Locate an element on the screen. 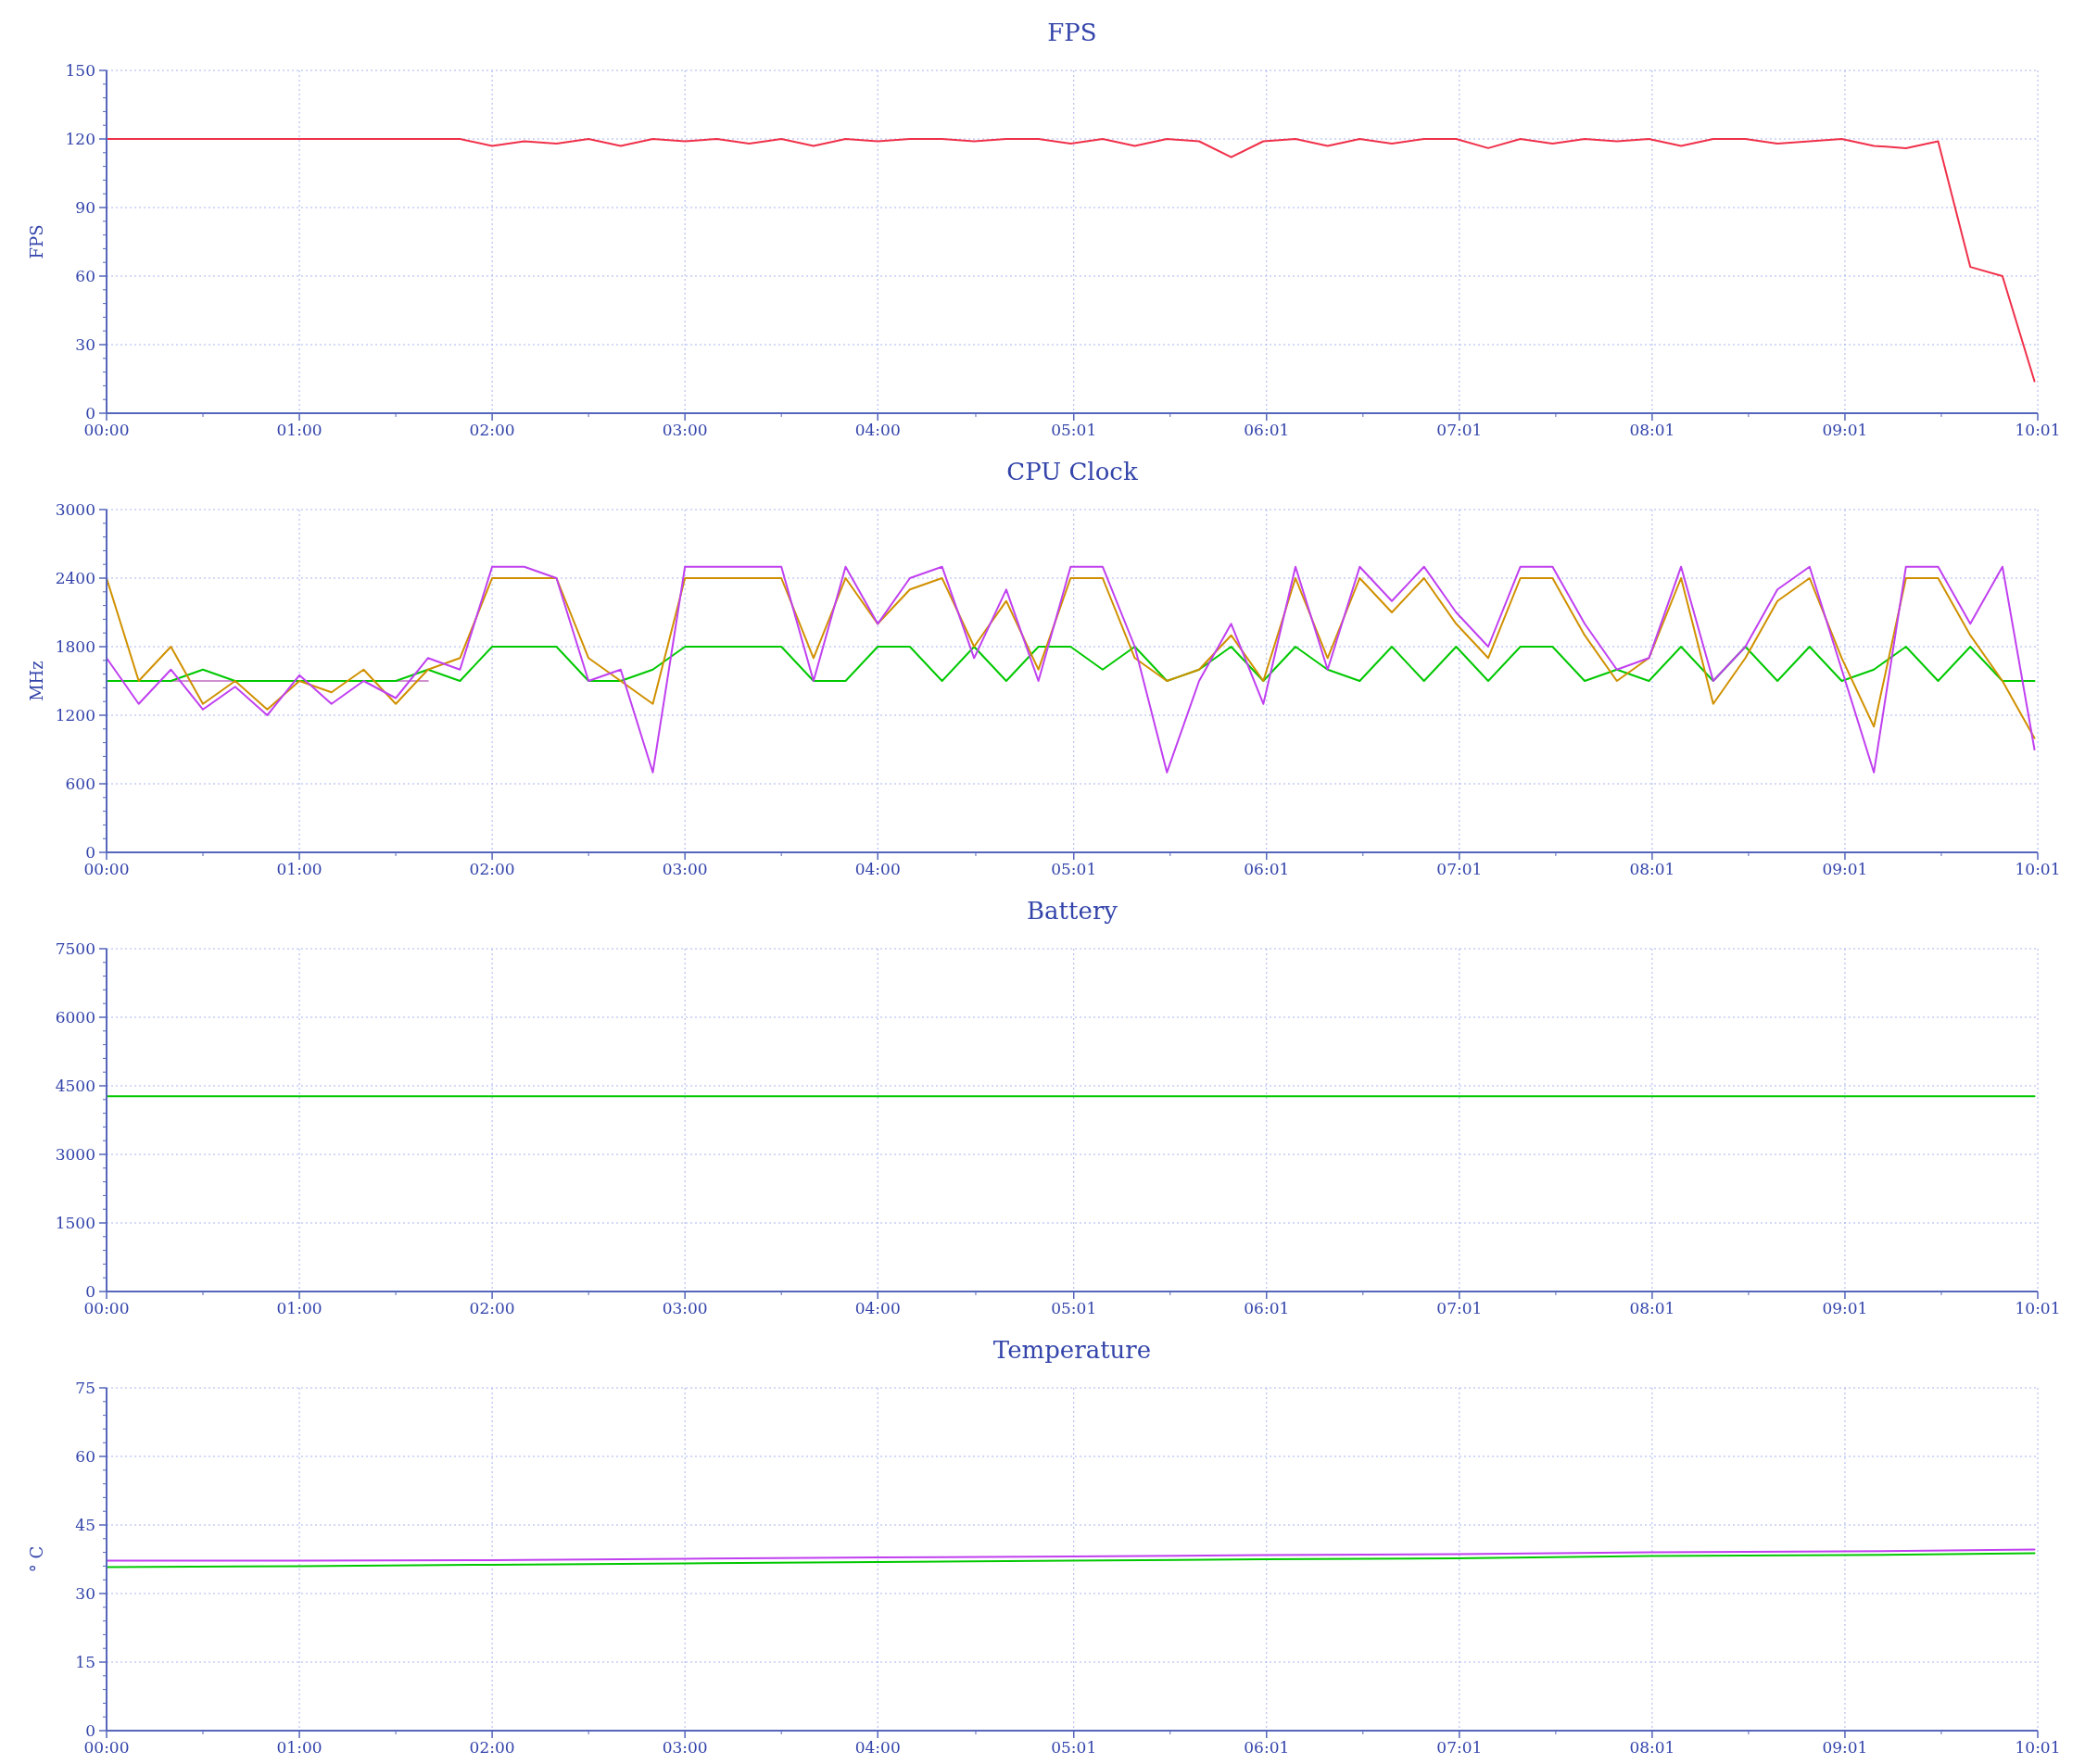  tick-label: 150 is located at coordinates (80, 70).